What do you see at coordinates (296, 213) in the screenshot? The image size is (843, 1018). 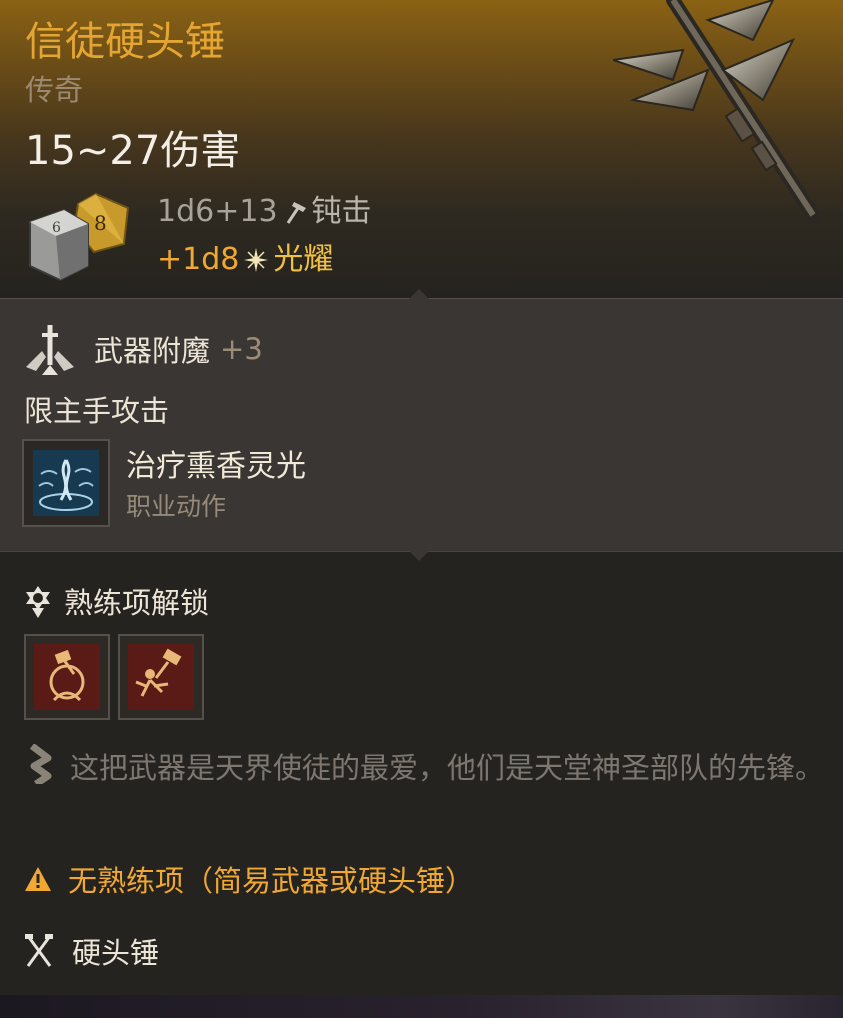 I see `blunt-hammer-icon` at bounding box center [296, 213].